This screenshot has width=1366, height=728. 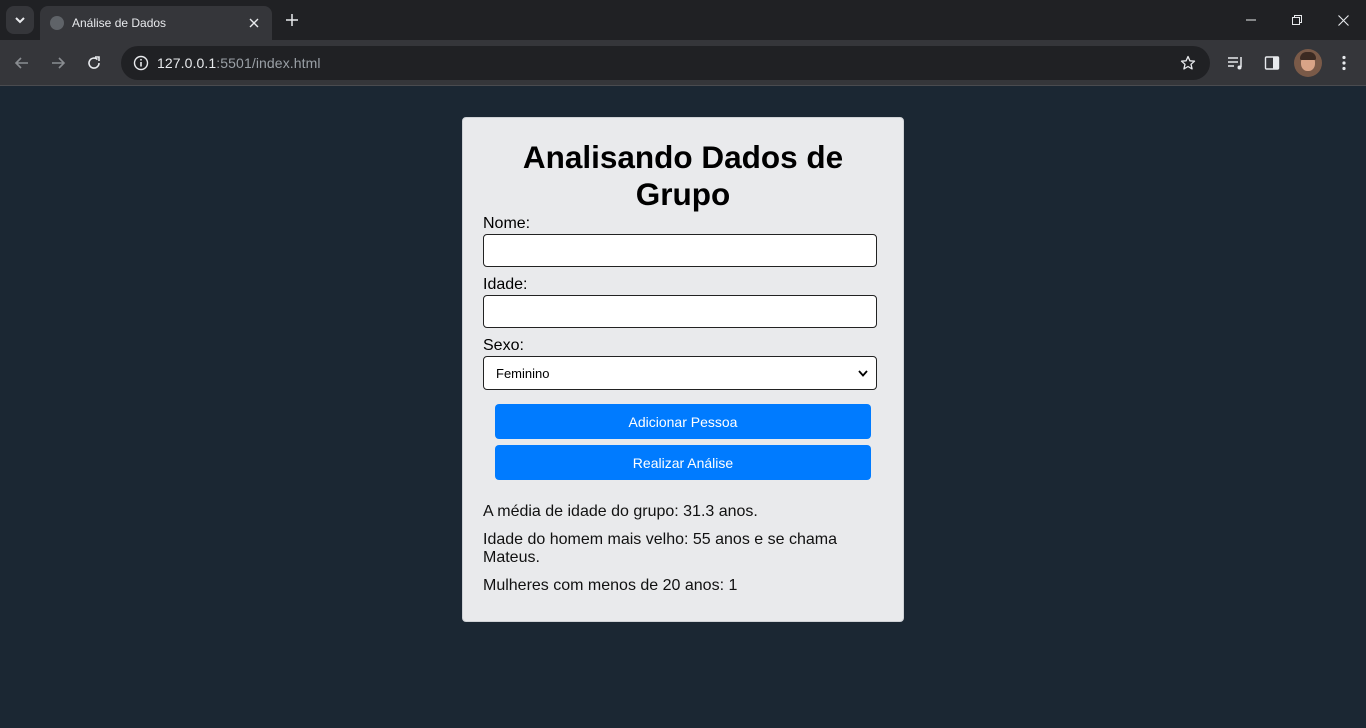 I want to click on tab-search-button, so click(x=20, y=20).